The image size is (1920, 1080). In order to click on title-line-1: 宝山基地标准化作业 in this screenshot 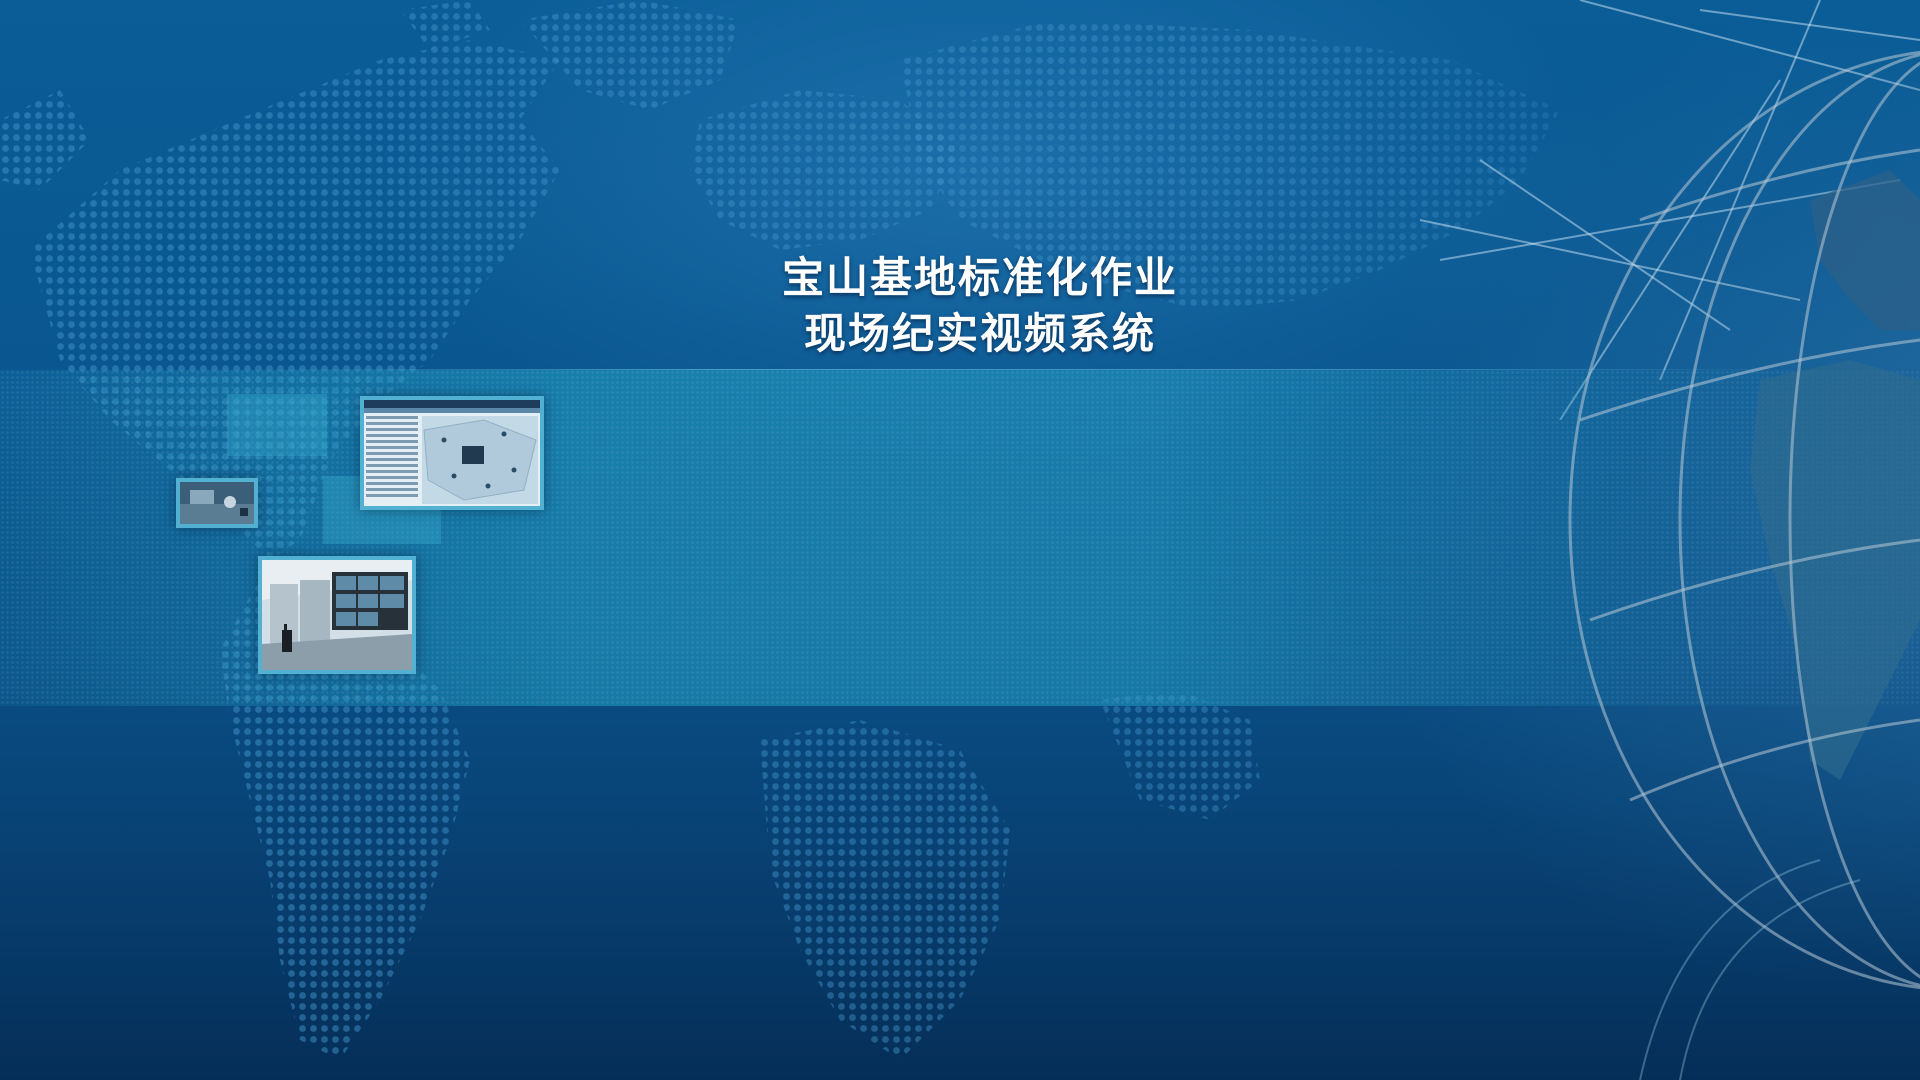, I will do `click(979, 277)`.